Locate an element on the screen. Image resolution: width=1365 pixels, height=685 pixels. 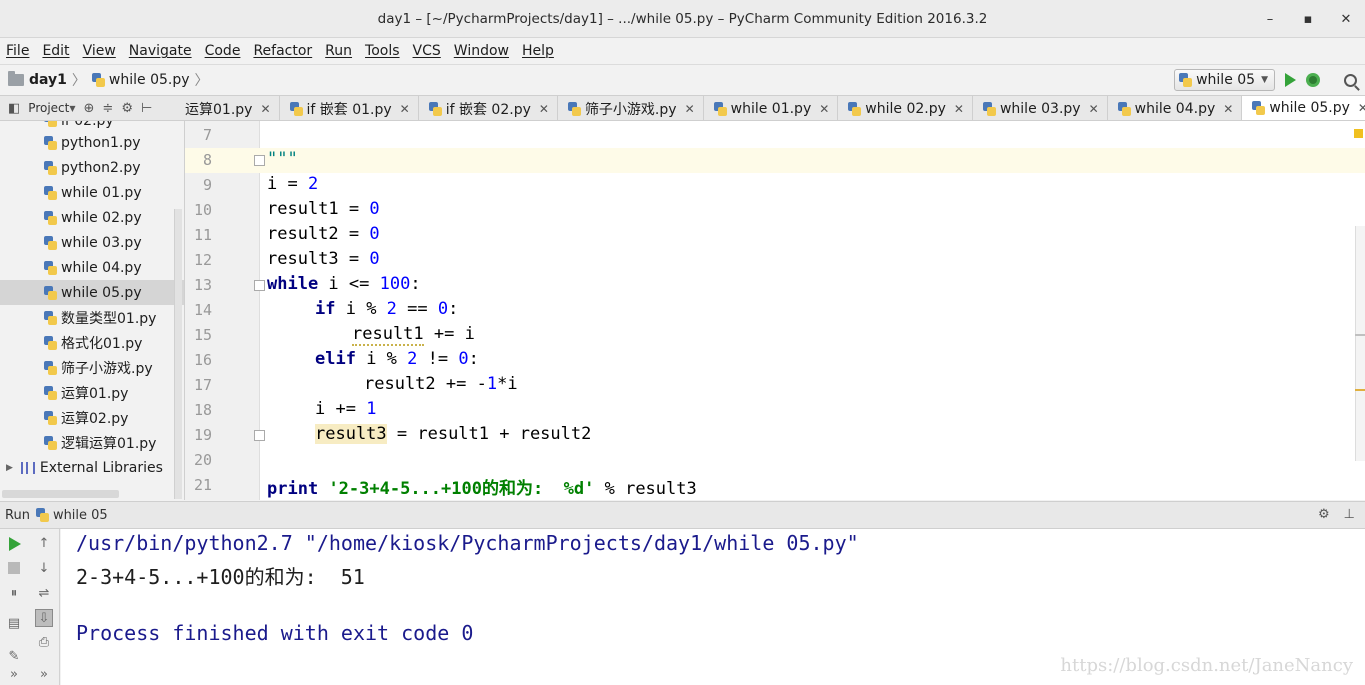
tab-while-02: while 02.py ✕ is located at coordinates (905, 108).